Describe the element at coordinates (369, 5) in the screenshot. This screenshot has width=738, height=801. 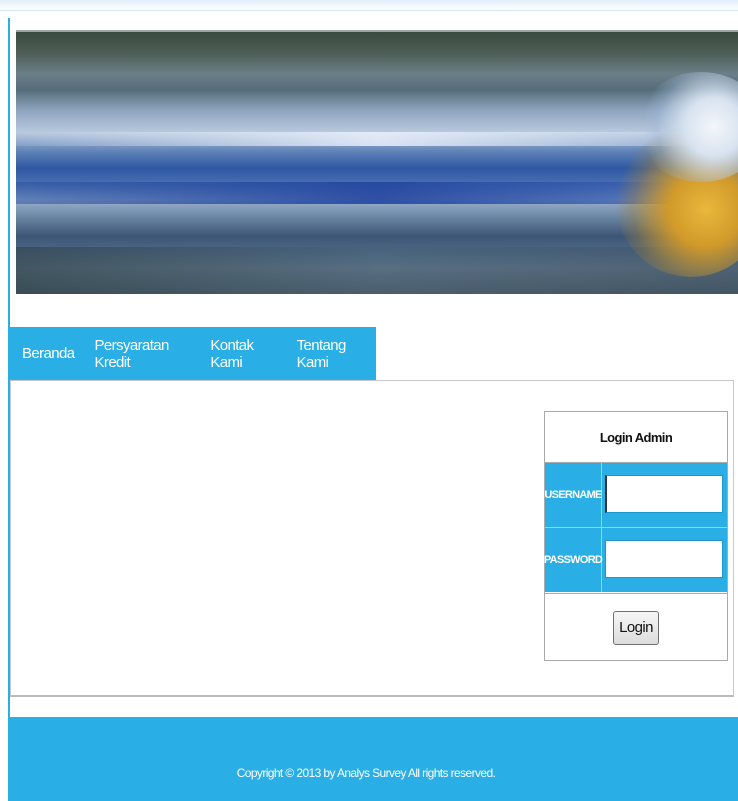
I see `top-bar` at that location.